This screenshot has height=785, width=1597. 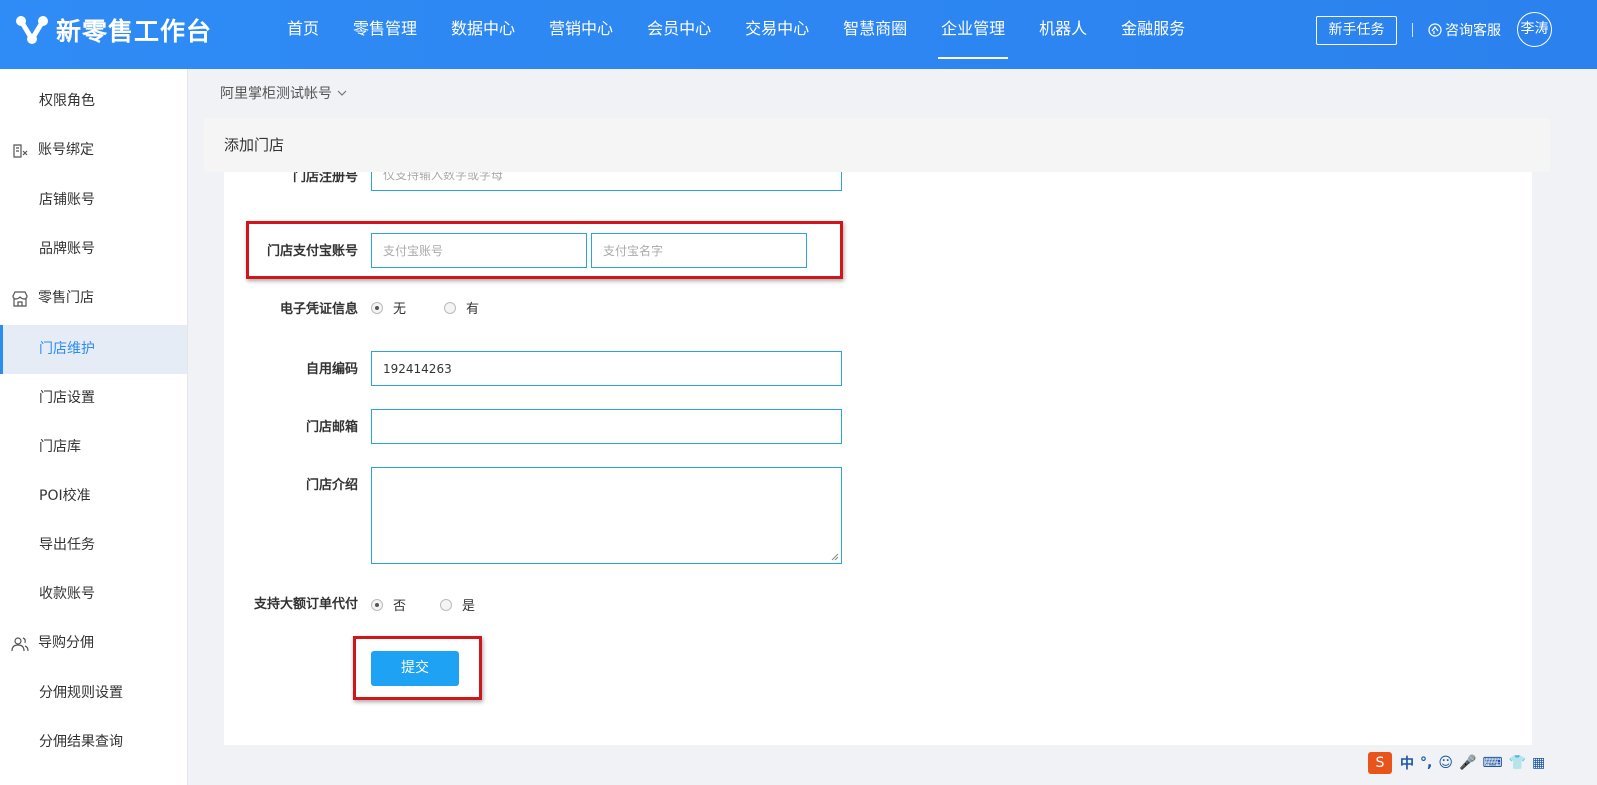 I want to click on account-name: 阿里掌柜测试帐号, so click(x=276, y=94).